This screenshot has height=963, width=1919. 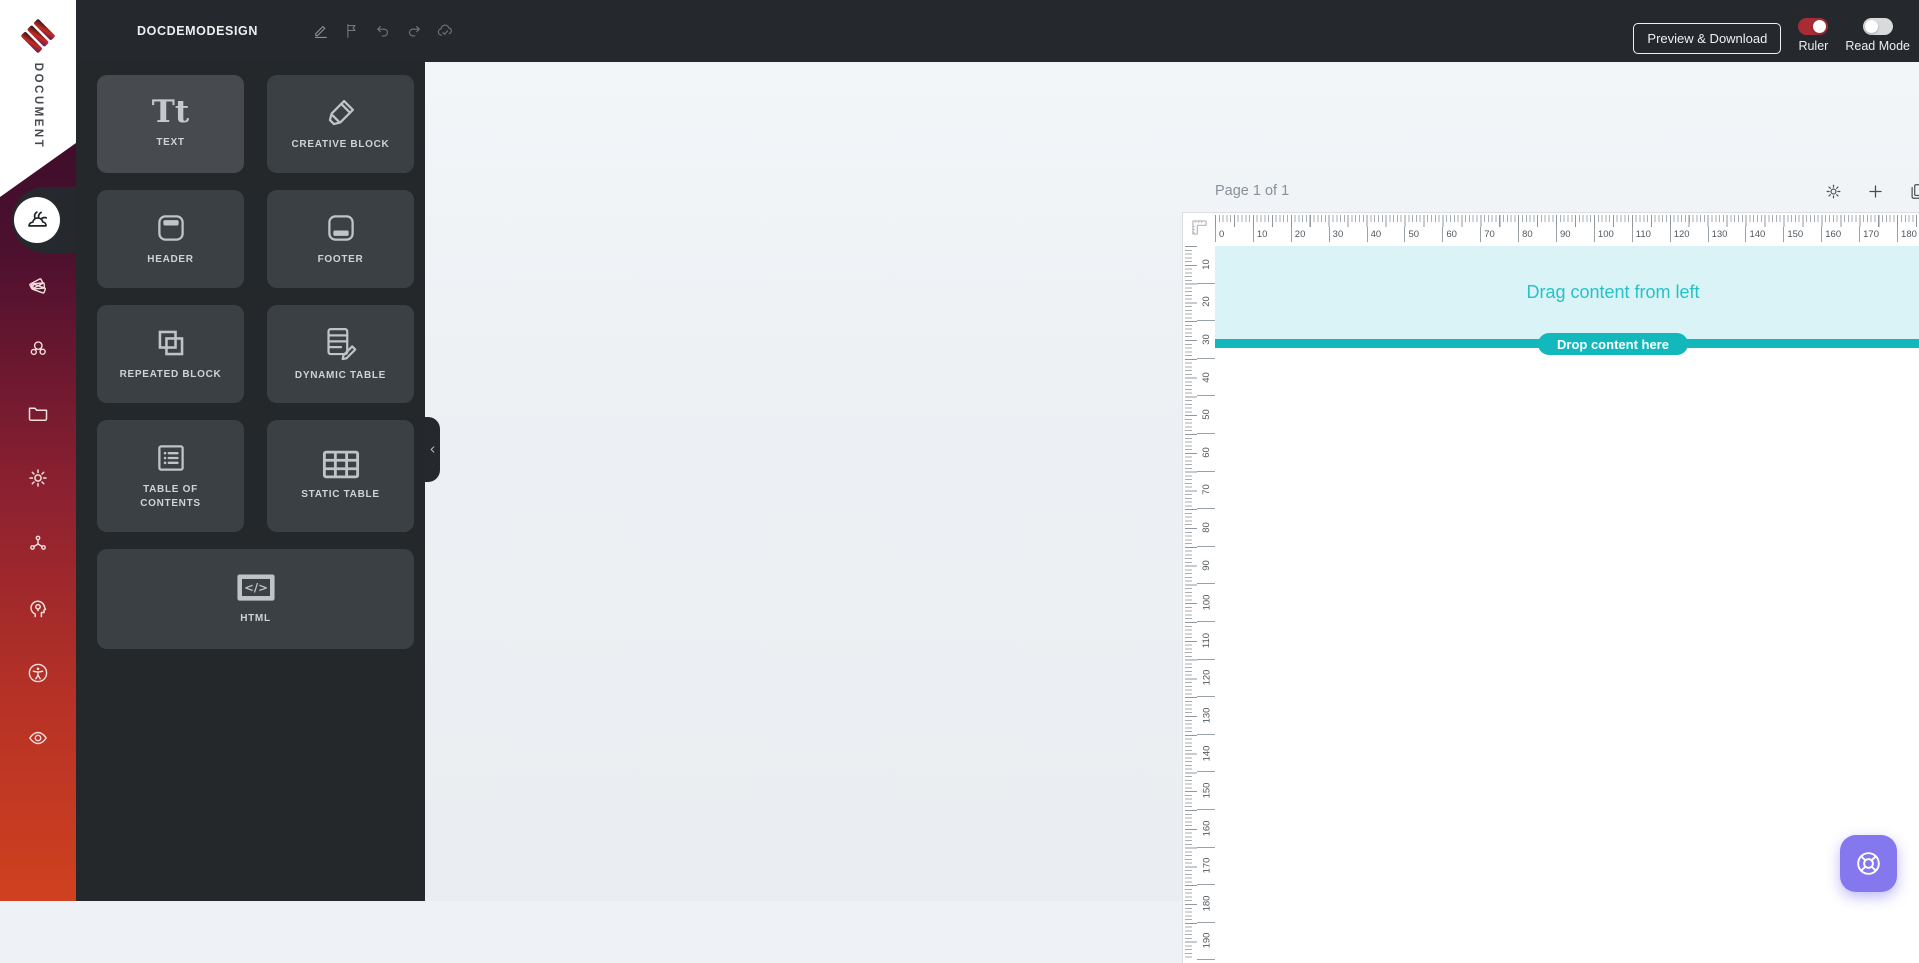 I want to click on header-block-icon, so click(x=171, y=228).